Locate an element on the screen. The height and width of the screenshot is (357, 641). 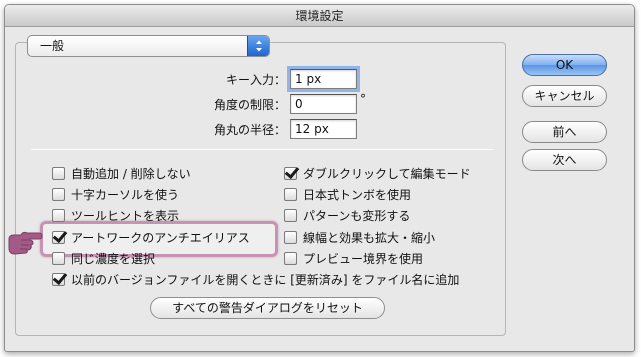
legacy-file-names-label: 以前のバージョンファイルを開くときに [更新済み] をファイル名に追加 is located at coordinates (265, 279).